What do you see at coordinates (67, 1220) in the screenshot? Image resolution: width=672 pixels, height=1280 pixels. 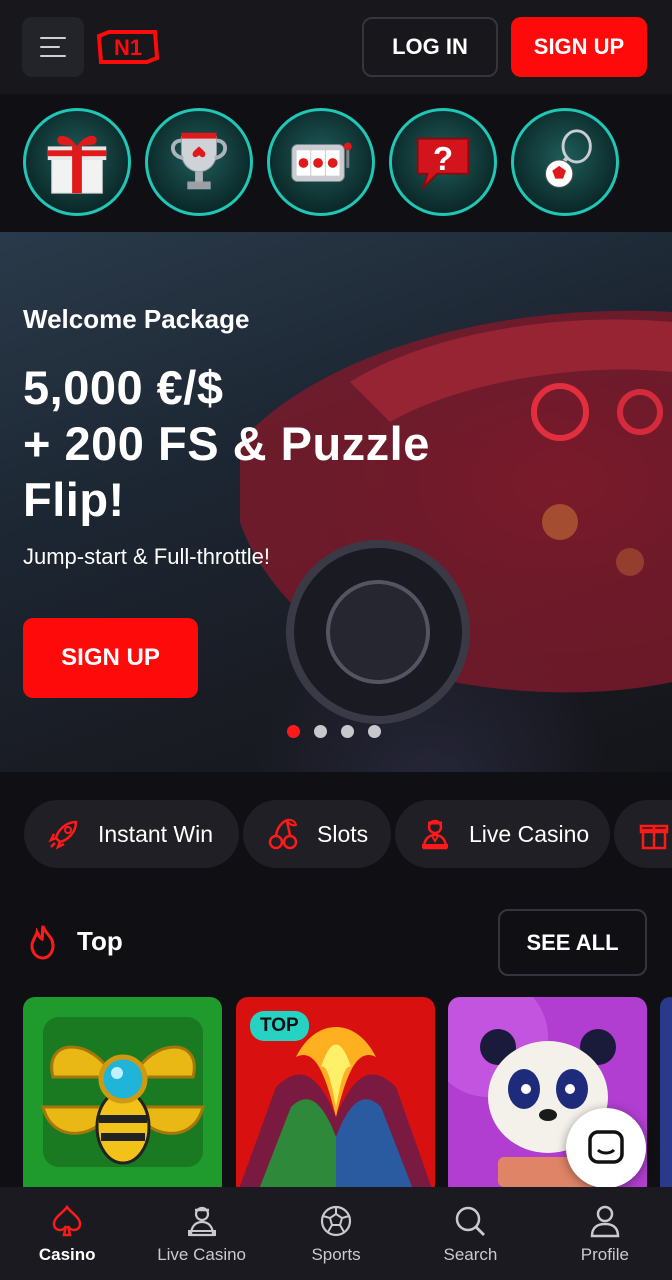 I see `spade-icon` at bounding box center [67, 1220].